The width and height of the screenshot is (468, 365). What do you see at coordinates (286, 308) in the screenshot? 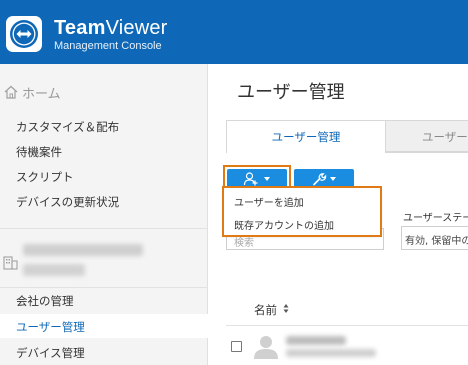
I see `sort-icon` at bounding box center [286, 308].